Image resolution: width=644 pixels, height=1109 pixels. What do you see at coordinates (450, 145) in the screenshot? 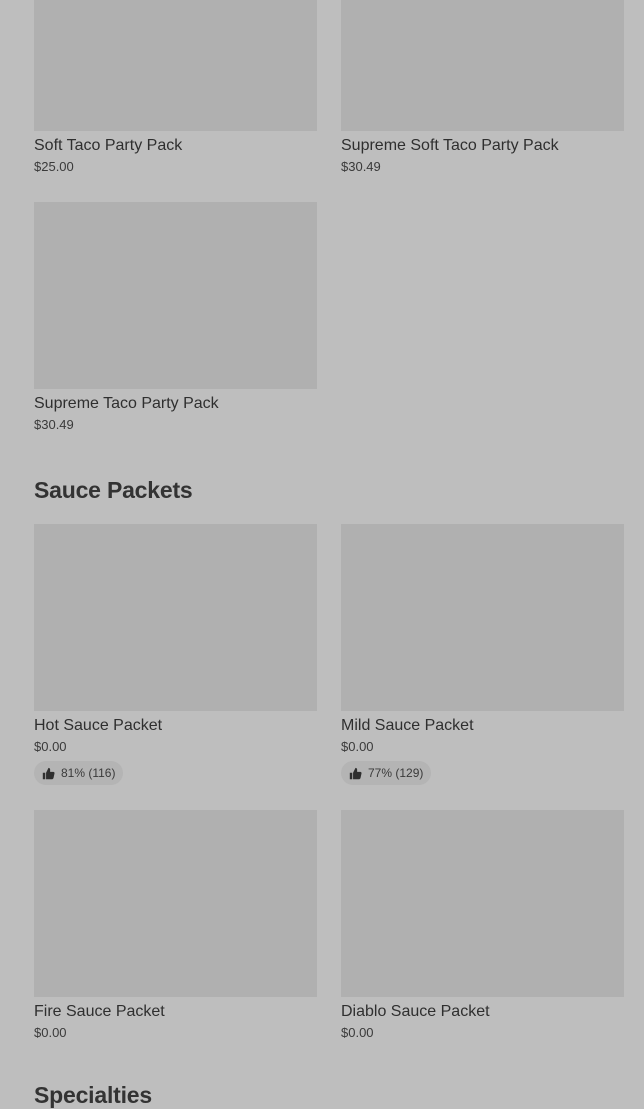
I see `item-name: Supreme Soft Taco Party Pack` at bounding box center [450, 145].